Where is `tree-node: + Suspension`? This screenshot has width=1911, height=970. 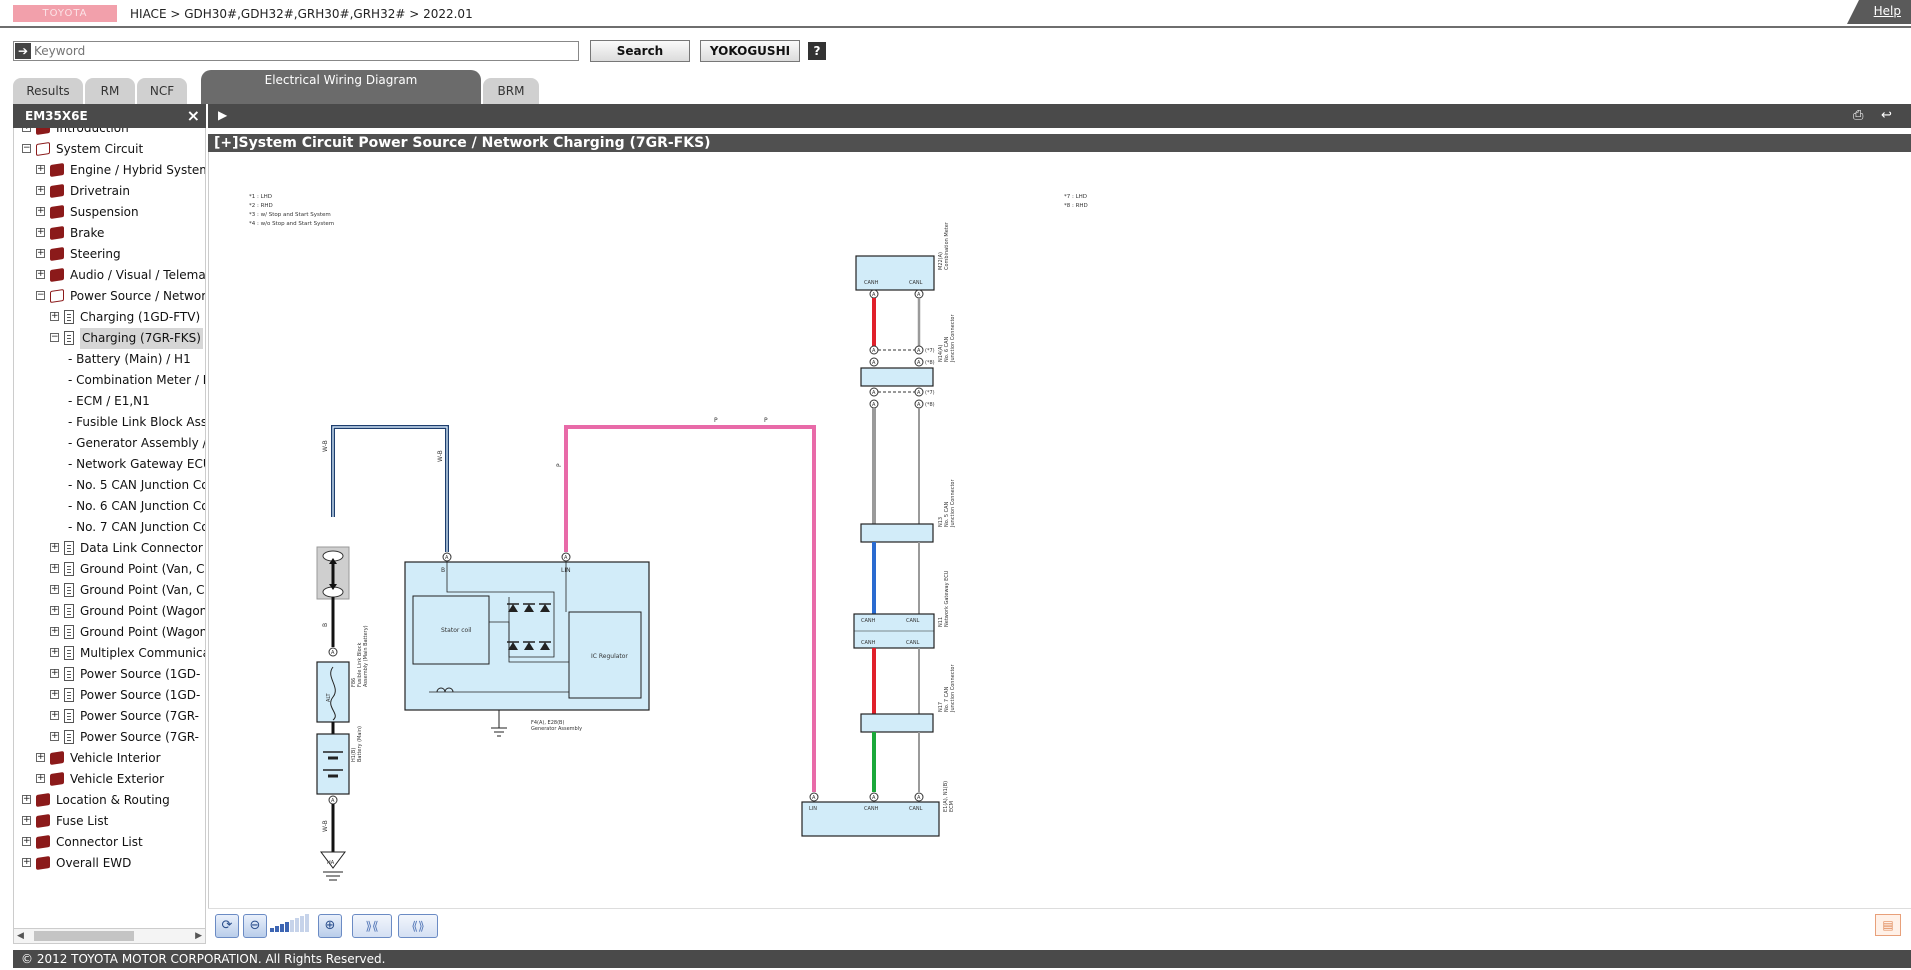 tree-node: + Suspension is located at coordinates (109, 212).